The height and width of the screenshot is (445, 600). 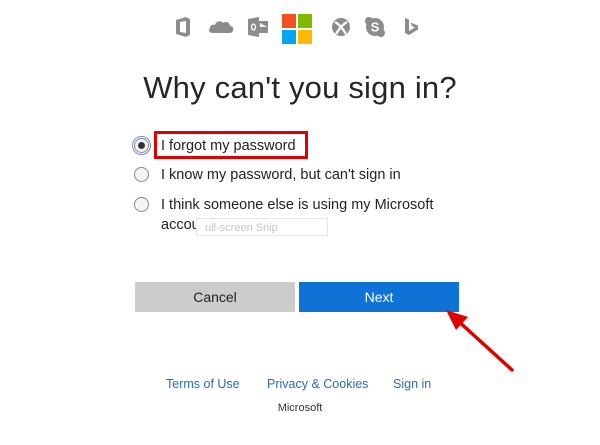 What do you see at coordinates (203, 384) in the screenshot?
I see `terms-of-use-link: Terms of Use` at bounding box center [203, 384].